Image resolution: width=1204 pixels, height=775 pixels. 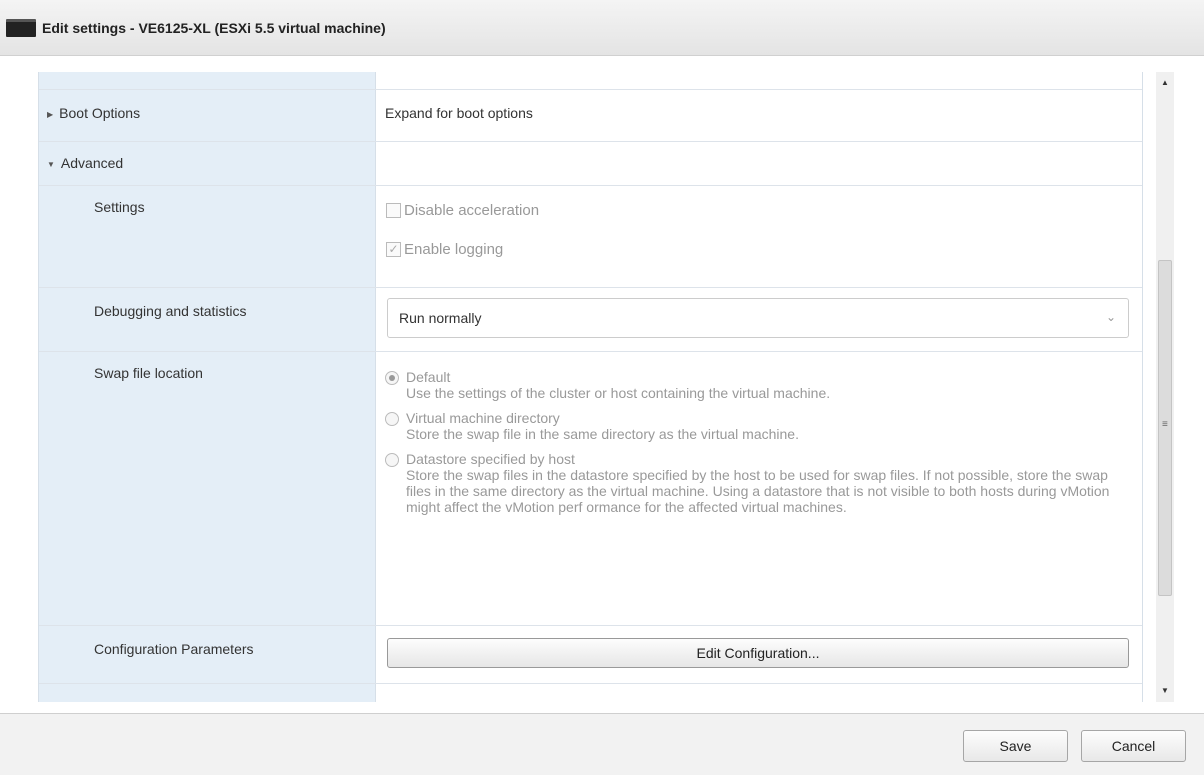 I want to click on enable-logging-checkbox: ✓ Enable logging, so click(x=764, y=249).